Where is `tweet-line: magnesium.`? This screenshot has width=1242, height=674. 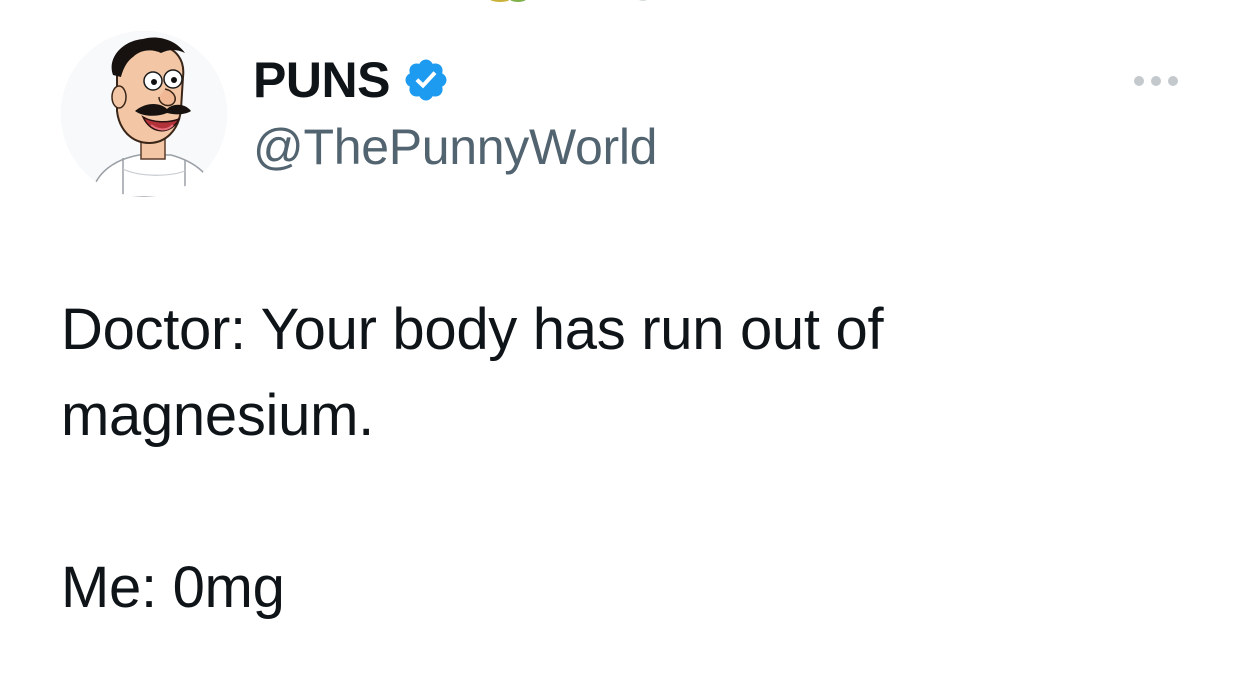
tweet-line: magnesium. is located at coordinates (217, 415).